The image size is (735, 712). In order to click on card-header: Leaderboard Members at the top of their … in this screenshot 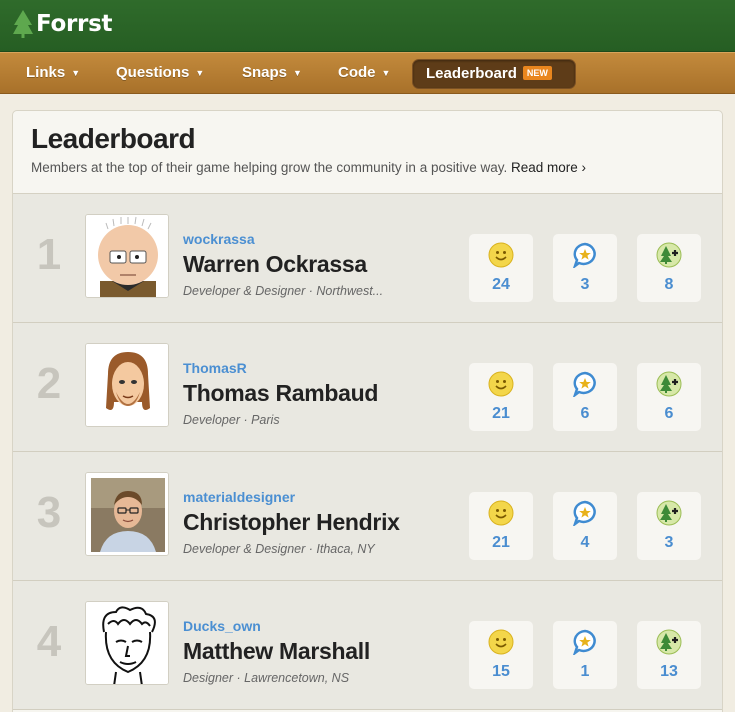, I will do `click(367, 152)`.